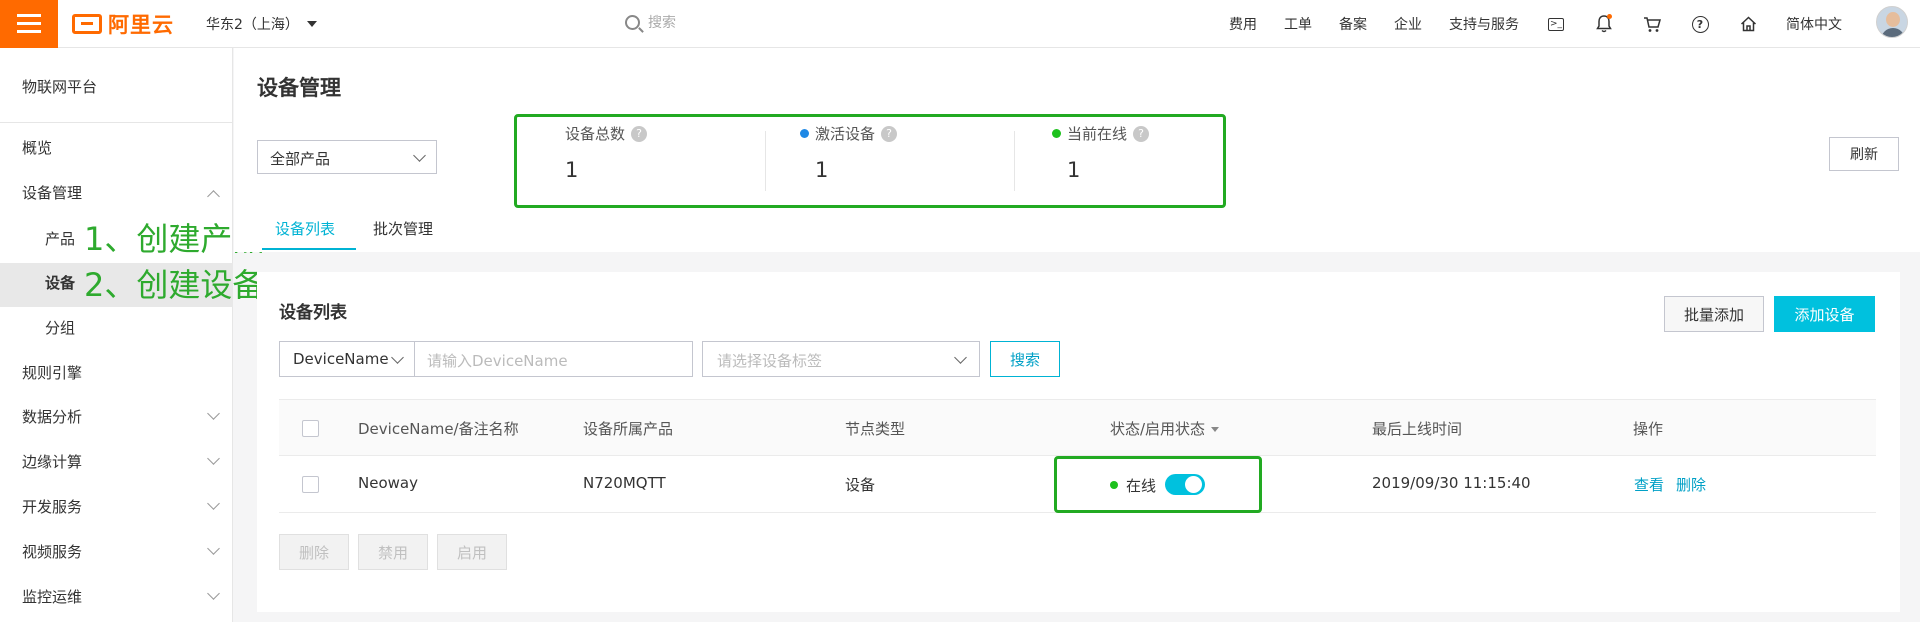 This screenshot has width=1920, height=622. What do you see at coordinates (1864, 154) in the screenshot?
I see `refresh-button: 刷新` at bounding box center [1864, 154].